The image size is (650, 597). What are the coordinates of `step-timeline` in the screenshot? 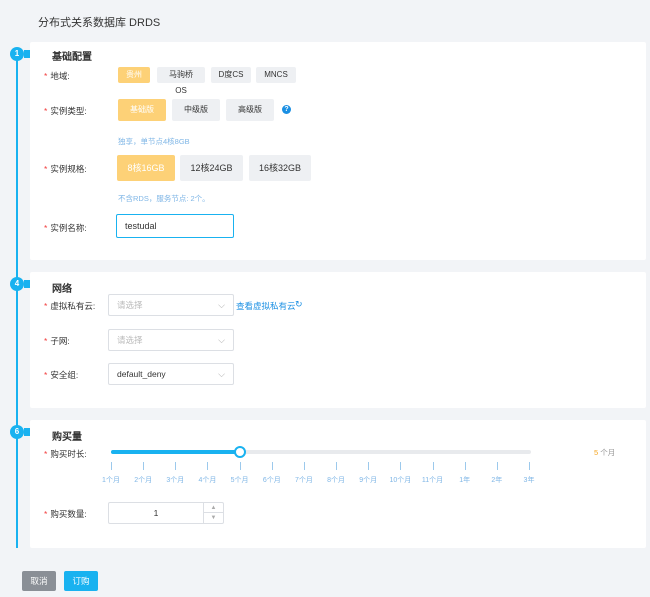 It's located at (17, 301).